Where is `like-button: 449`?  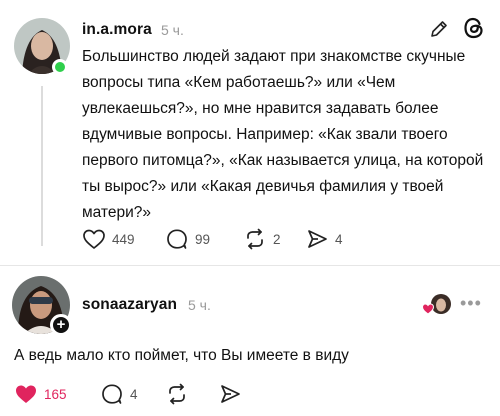 like-button: 449 is located at coordinates (108, 239).